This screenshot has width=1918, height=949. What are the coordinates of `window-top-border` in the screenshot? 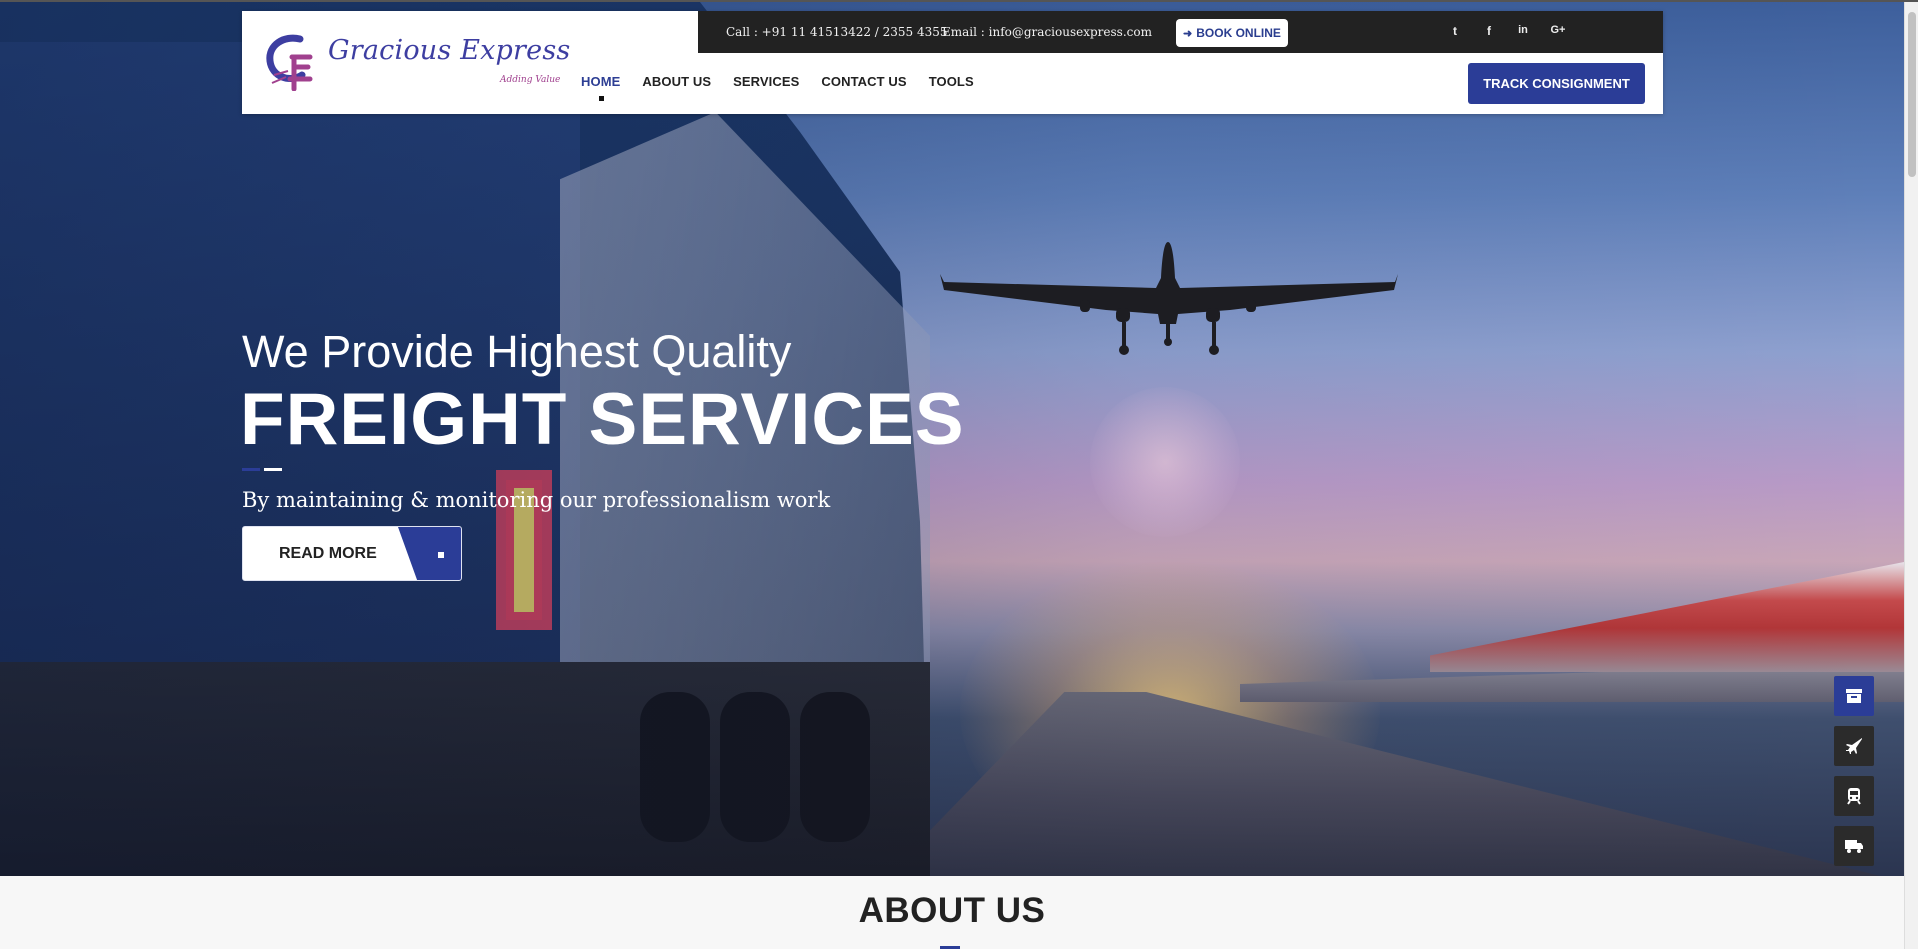 It's located at (959, 1).